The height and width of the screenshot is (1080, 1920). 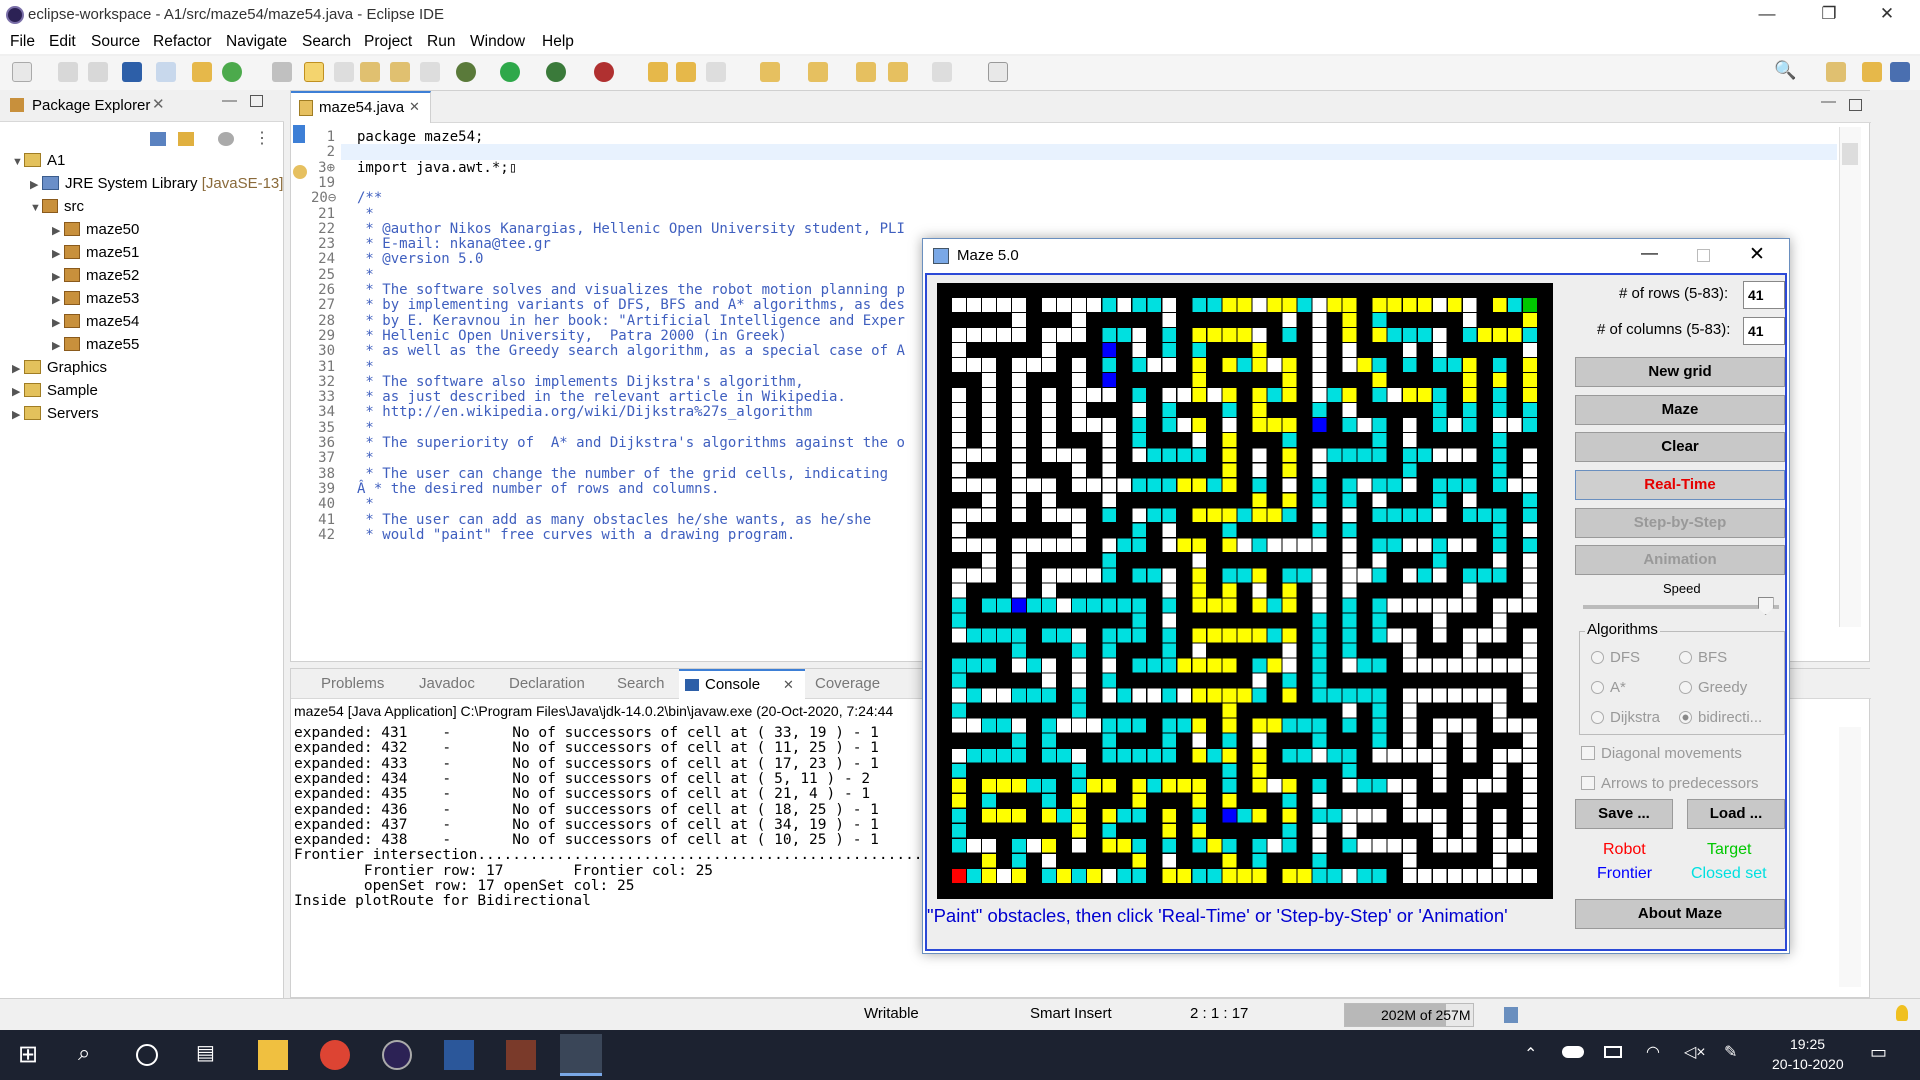 What do you see at coordinates (256, 101) in the screenshot?
I see `maximize-view-icon` at bounding box center [256, 101].